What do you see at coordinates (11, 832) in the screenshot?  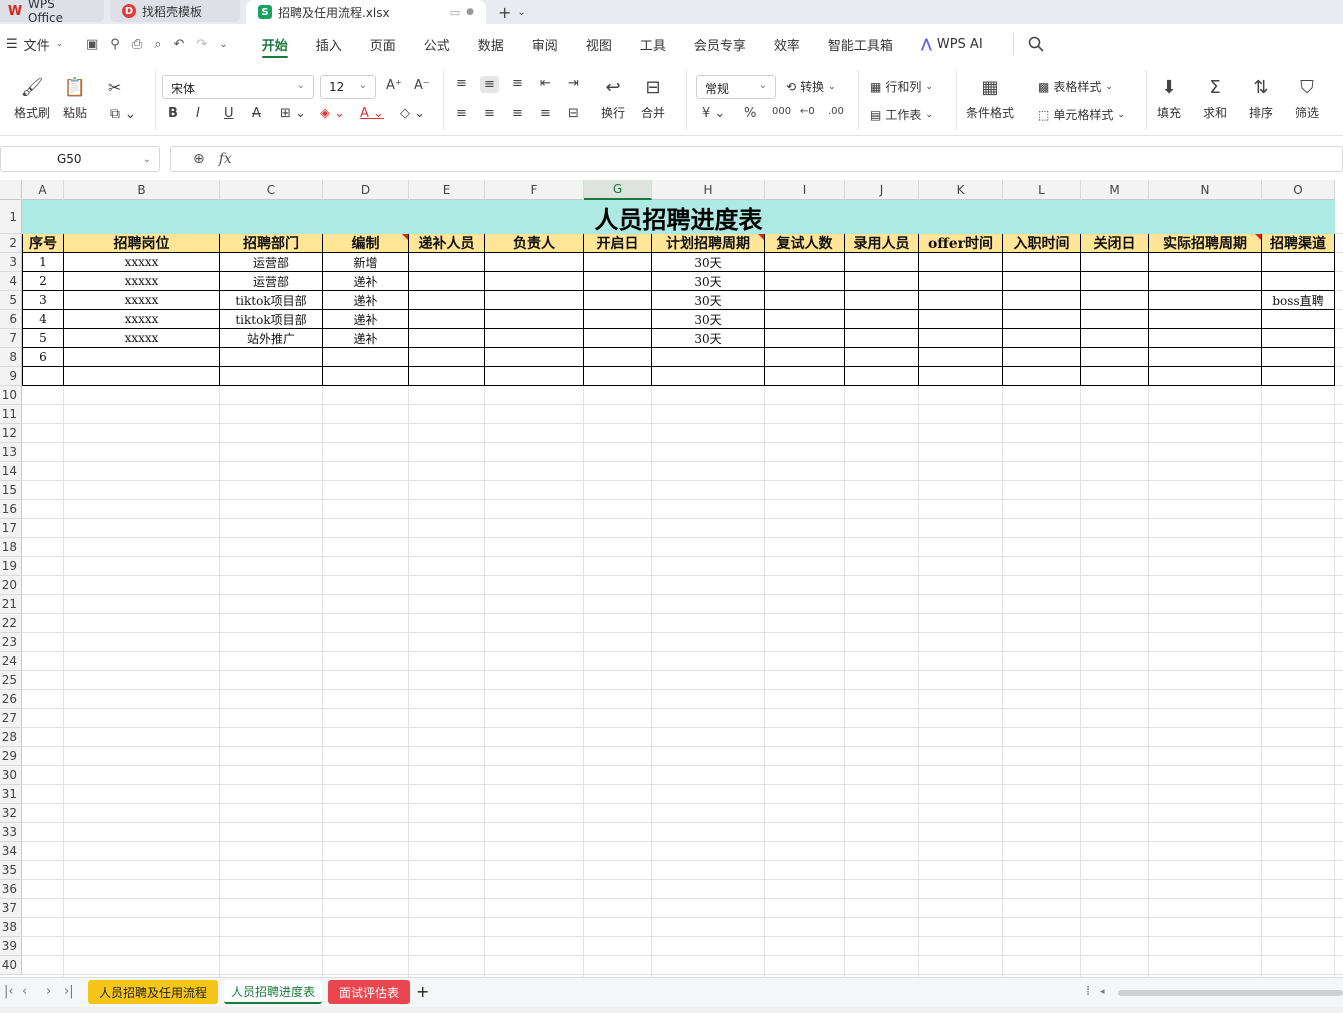 I see `row-header-33: 33` at bounding box center [11, 832].